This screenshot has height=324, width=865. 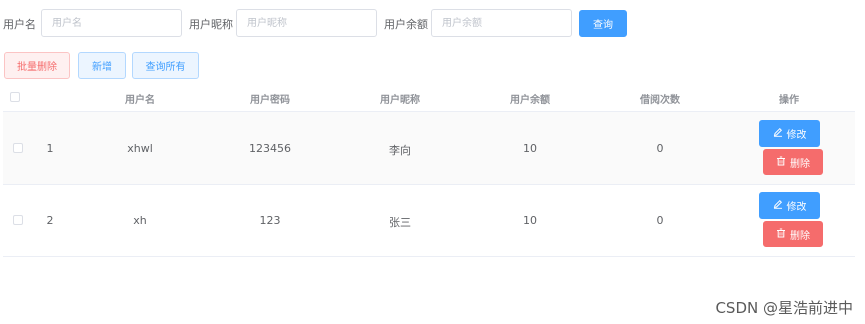 What do you see at coordinates (37, 65) in the screenshot?
I see `batch-delete-button: 批量删除` at bounding box center [37, 65].